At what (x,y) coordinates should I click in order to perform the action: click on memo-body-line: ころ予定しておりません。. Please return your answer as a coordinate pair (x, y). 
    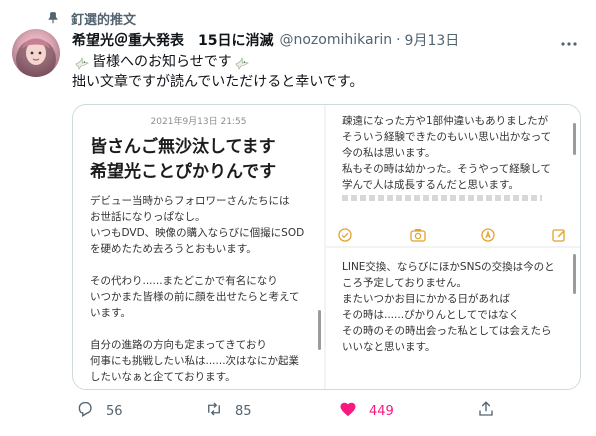
    Looking at the image, I should click on (405, 283).